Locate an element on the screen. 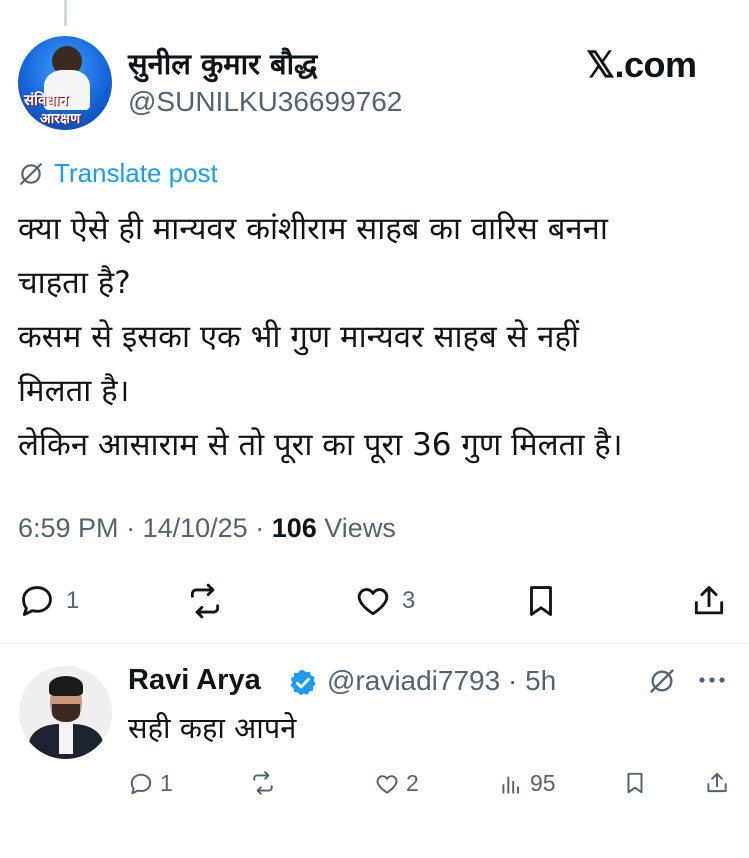 The image size is (749, 858). like-button: 3 is located at coordinates (384, 601).